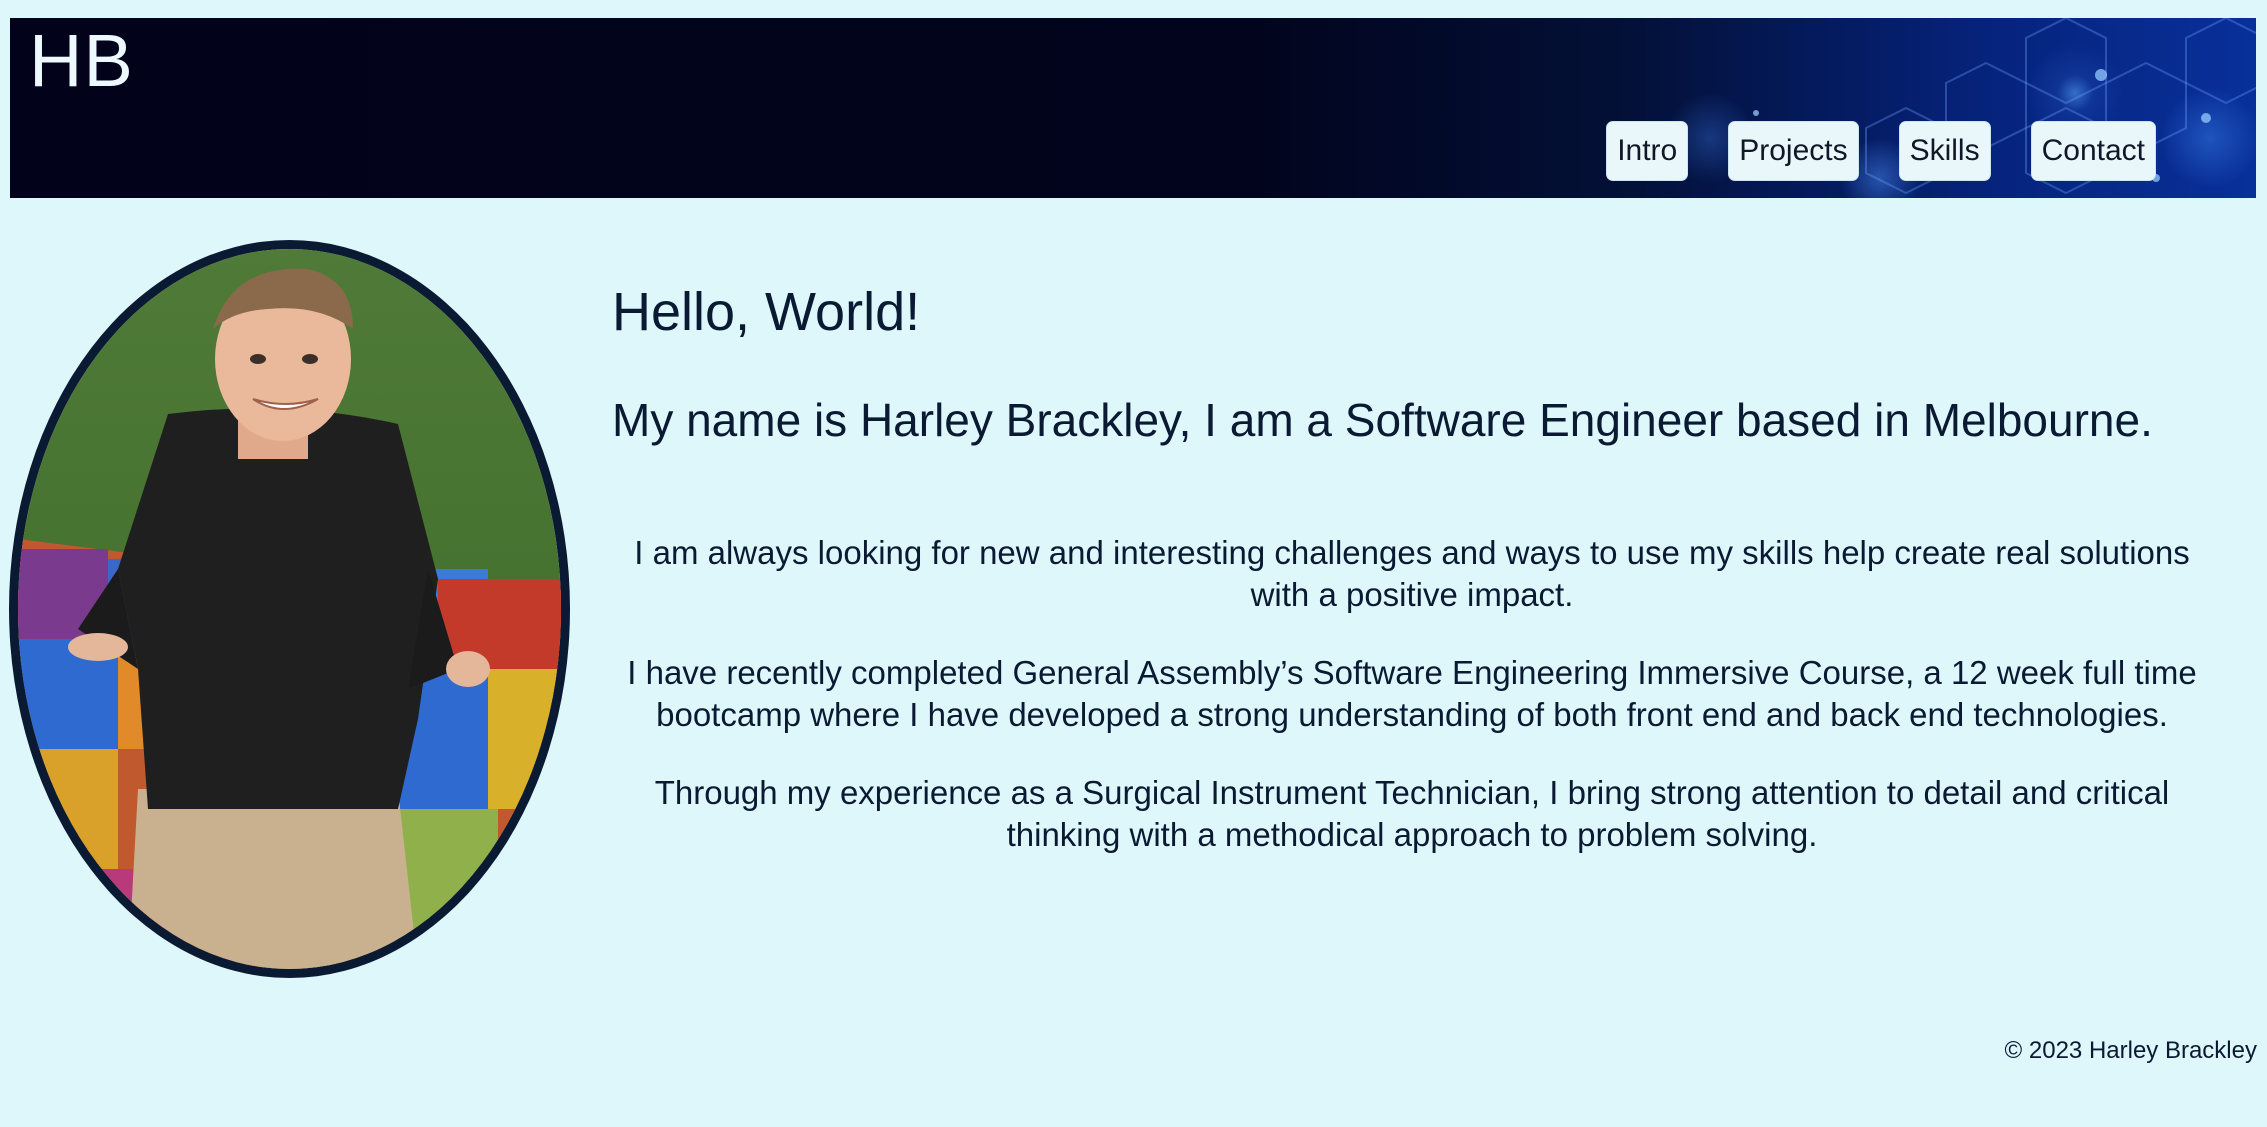 The height and width of the screenshot is (1127, 2267). Describe the element at coordinates (1944, 151) in the screenshot. I see `nav-skills-button: Skills` at that location.